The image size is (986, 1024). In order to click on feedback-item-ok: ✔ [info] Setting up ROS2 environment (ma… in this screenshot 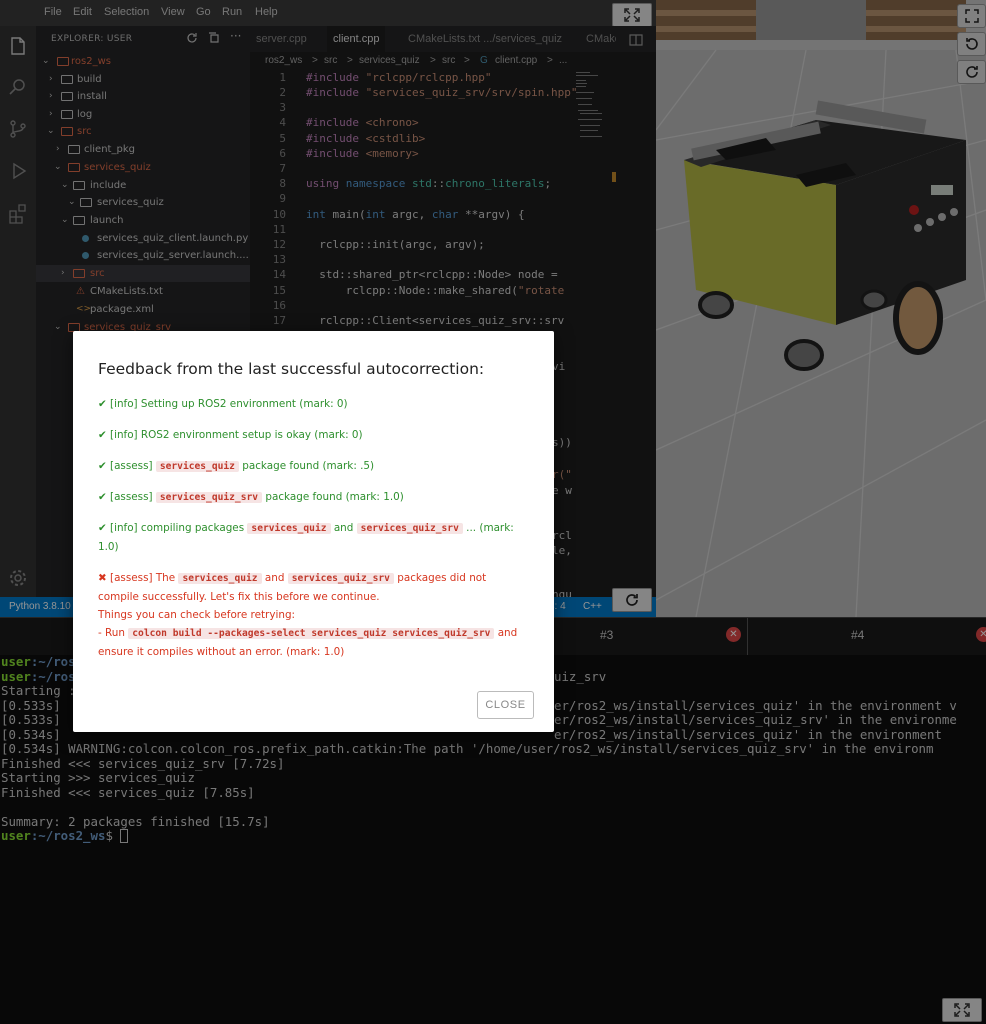, I will do `click(223, 404)`.